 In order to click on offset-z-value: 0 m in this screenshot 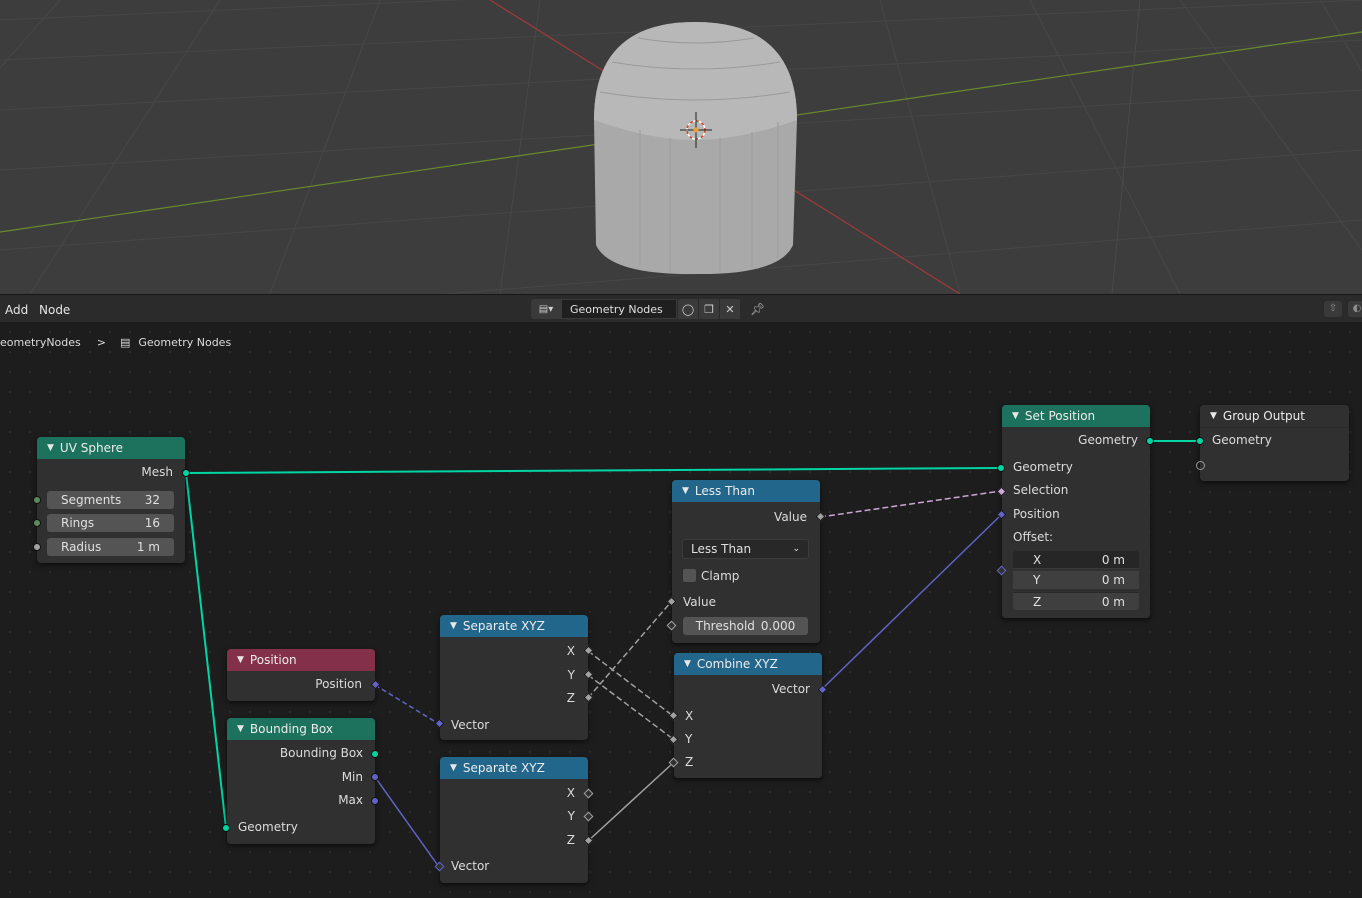, I will do `click(1113, 602)`.